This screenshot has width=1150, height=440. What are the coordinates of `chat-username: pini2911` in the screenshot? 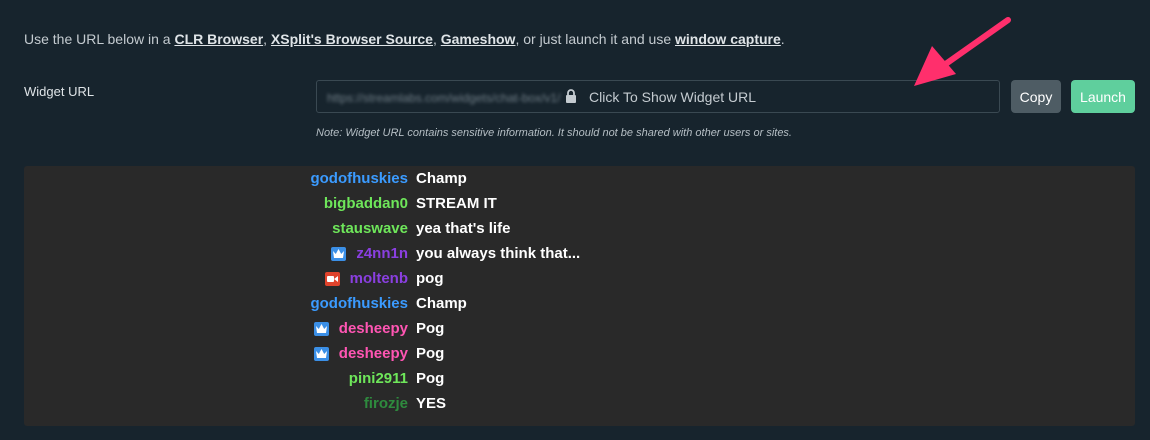 It's located at (378, 378).